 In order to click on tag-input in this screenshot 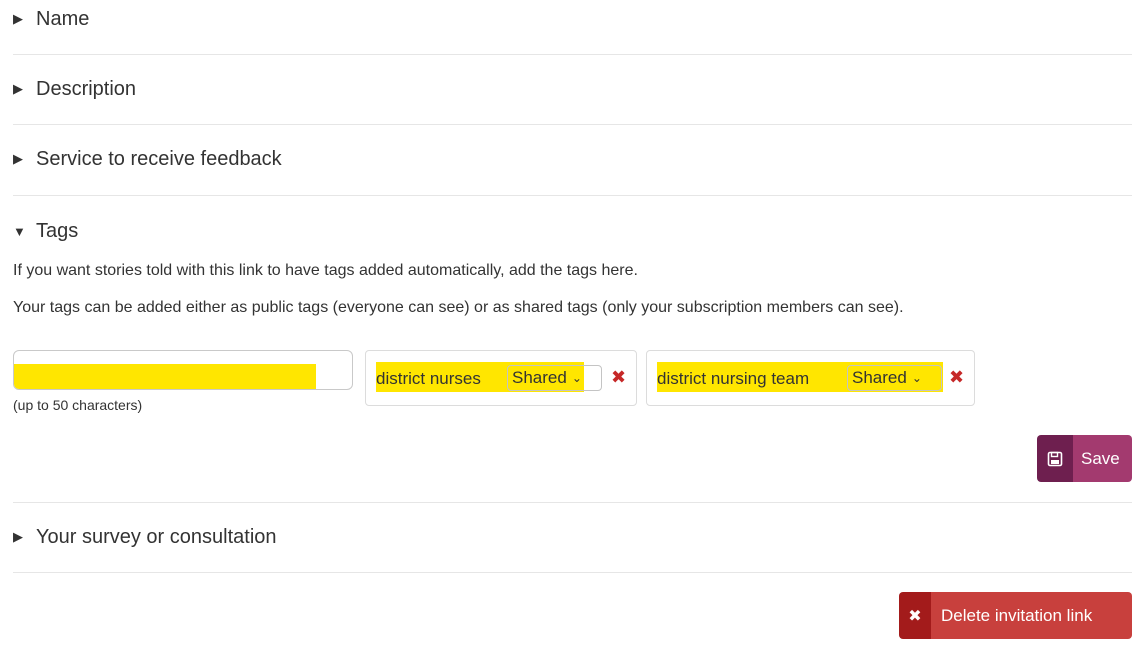, I will do `click(183, 370)`.